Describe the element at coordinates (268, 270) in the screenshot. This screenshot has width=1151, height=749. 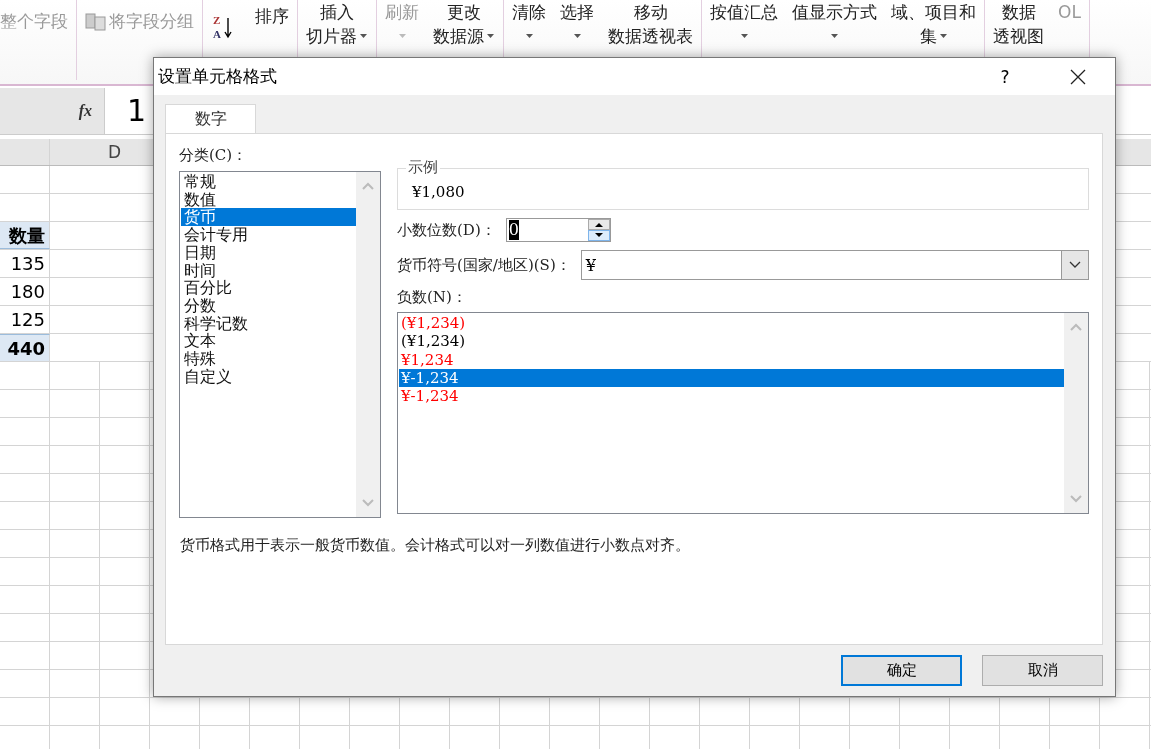
I see `list-item: 时间` at that location.